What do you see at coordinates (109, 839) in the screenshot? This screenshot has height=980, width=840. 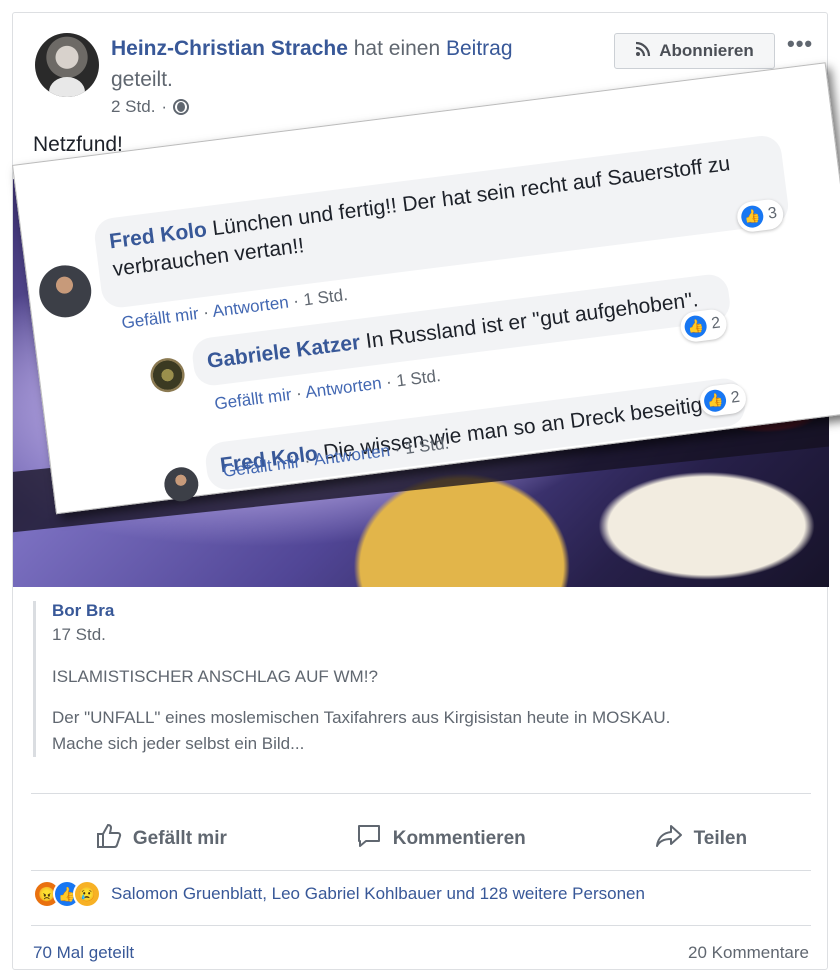 I see `thumbs-up-icon` at bounding box center [109, 839].